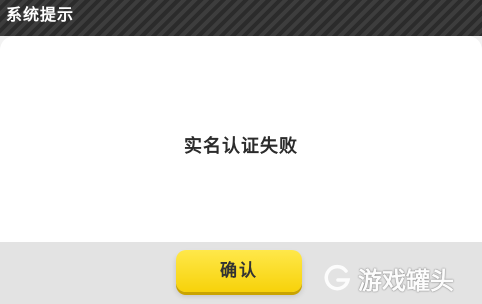 This screenshot has height=304, width=482. Describe the element at coordinates (337, 277) in the screenshot. I see `g-logo-icon` at that location.